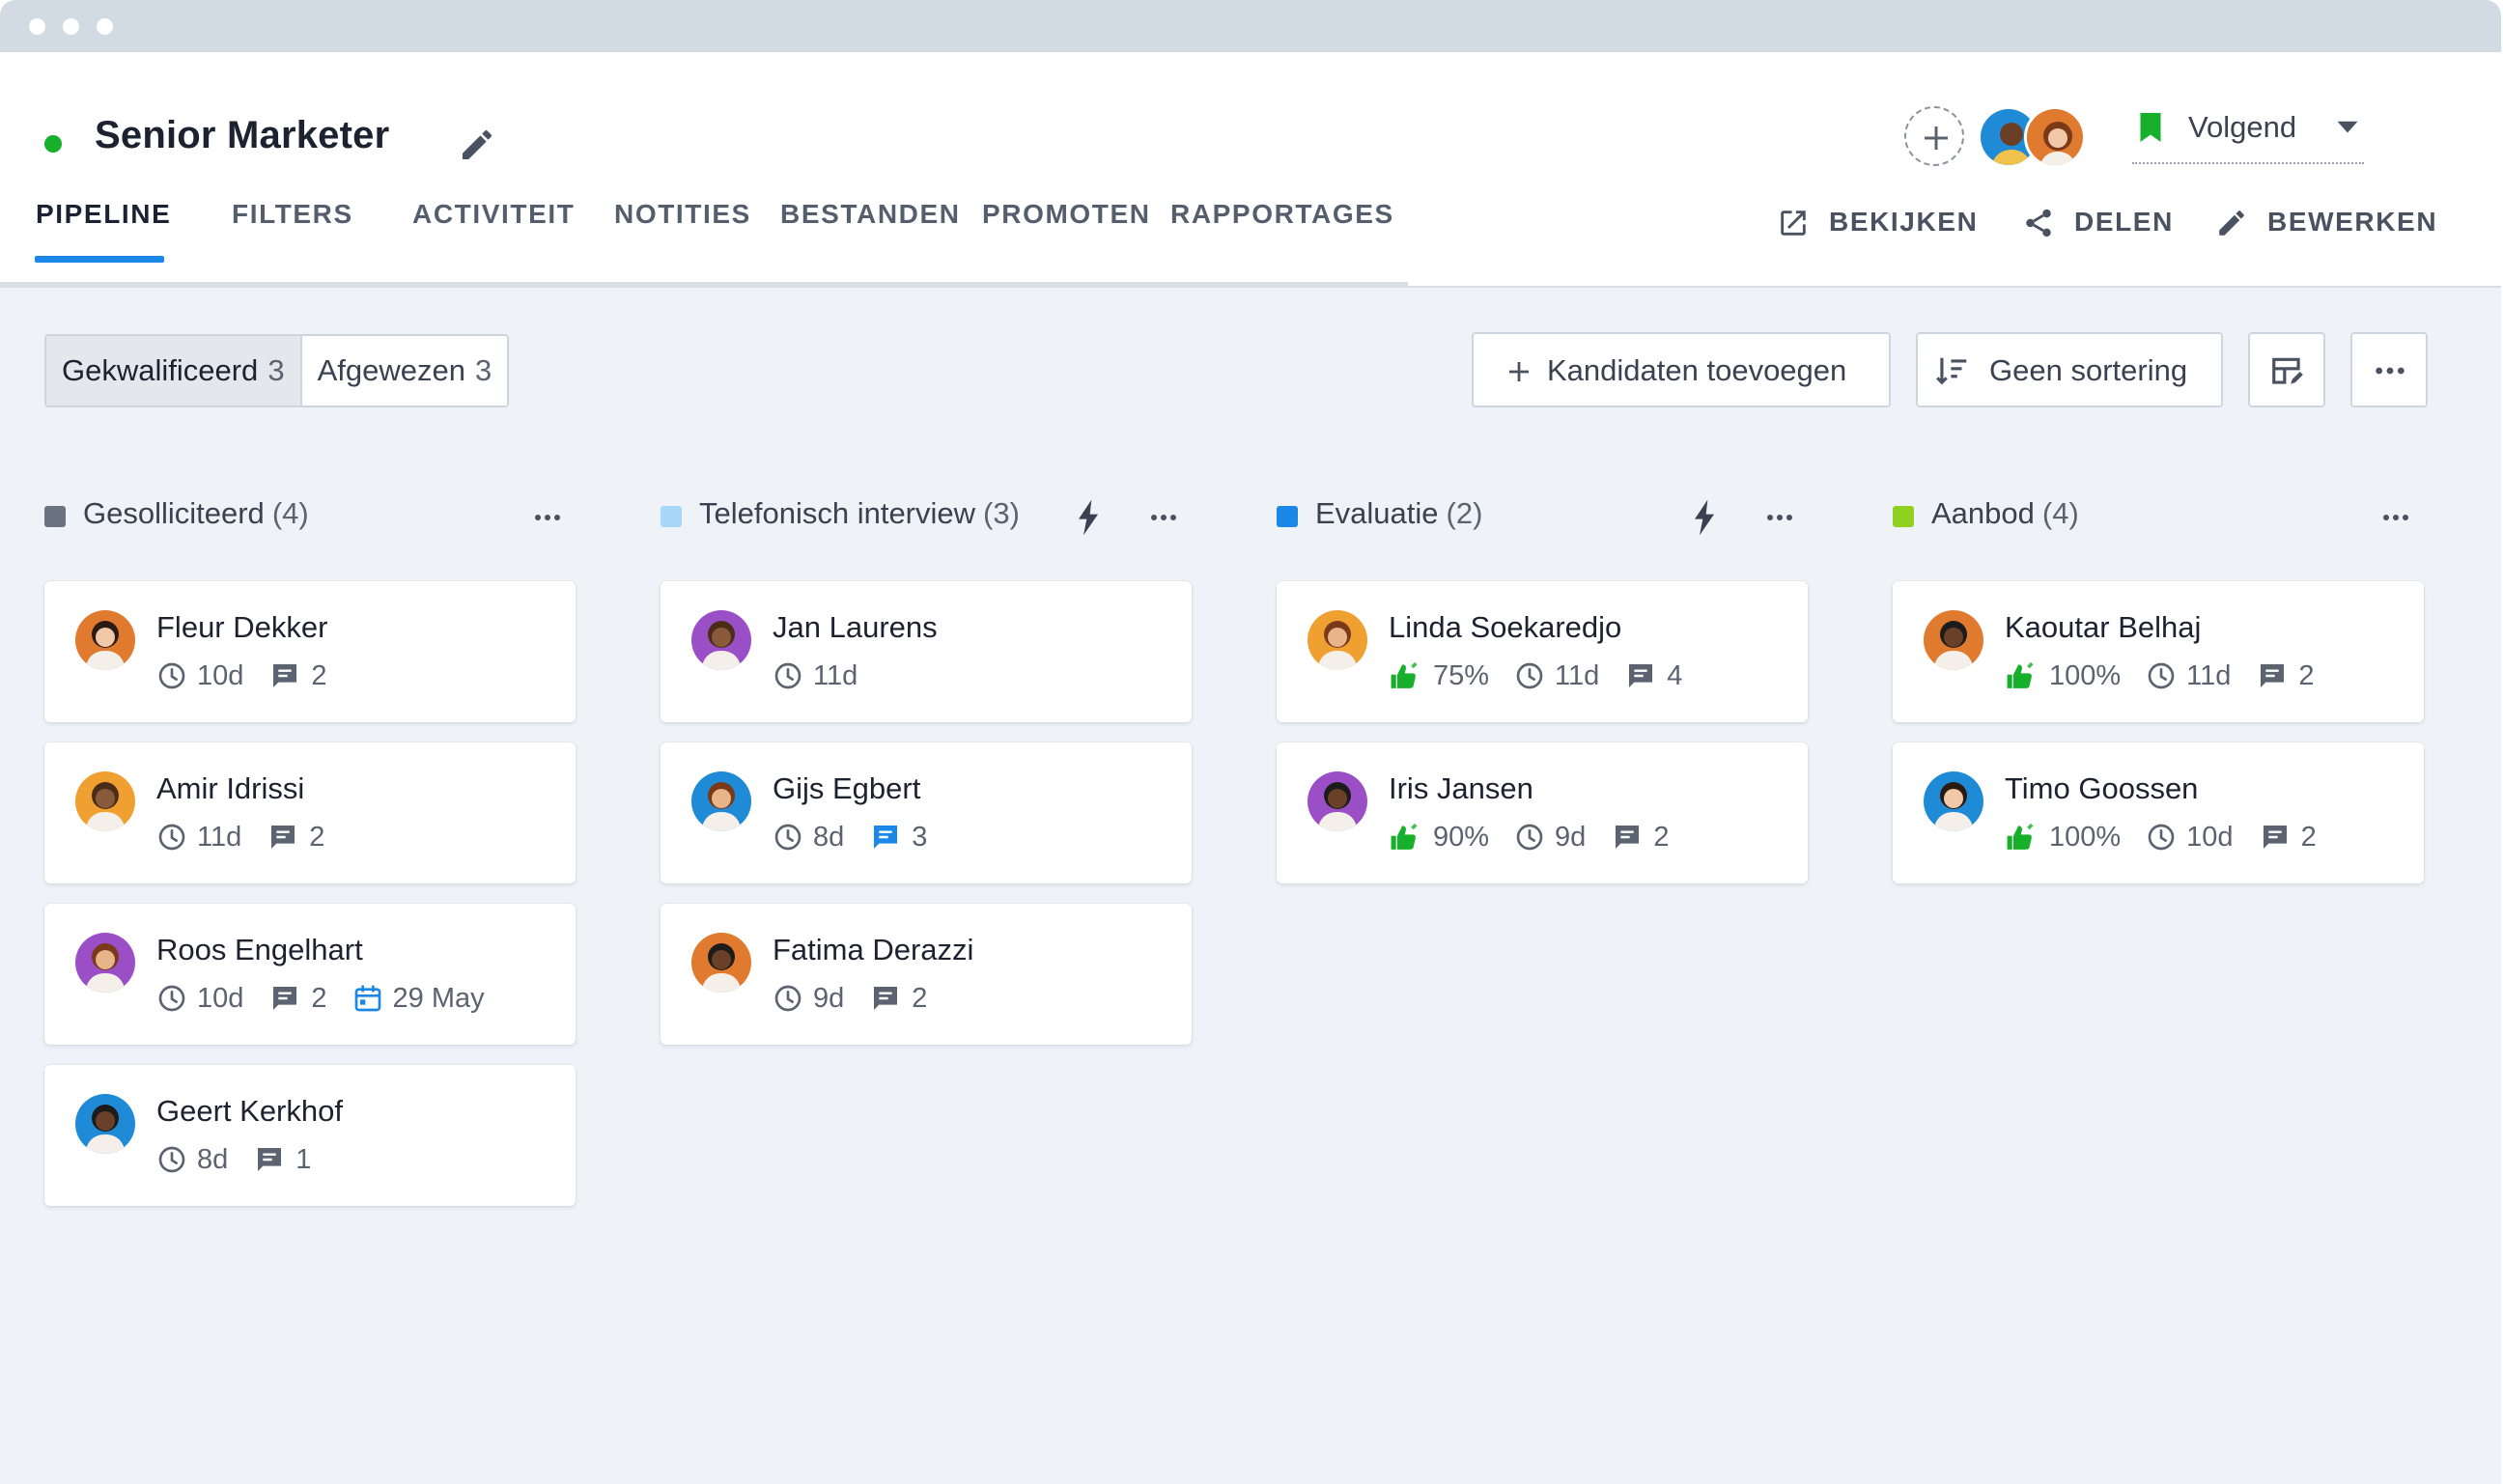  Describe the element at coordinates (310, 516) in the screenshot. I see `column-header: Gesolliciteerd (4)` at that location.